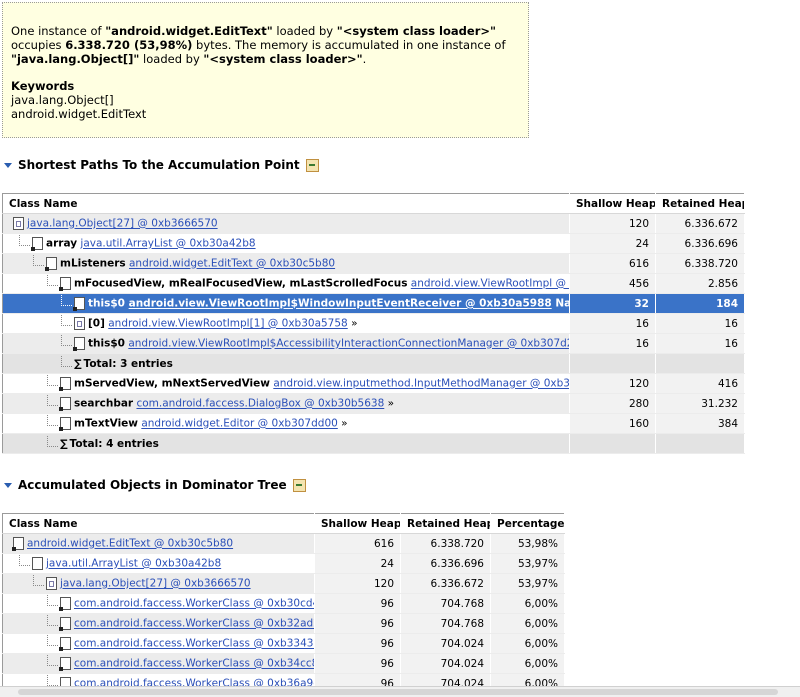  What do you see at coordinates (527, 543) in the screenshot?
I see `percentage-value: 53,98%` at bounding box center [527, 543].